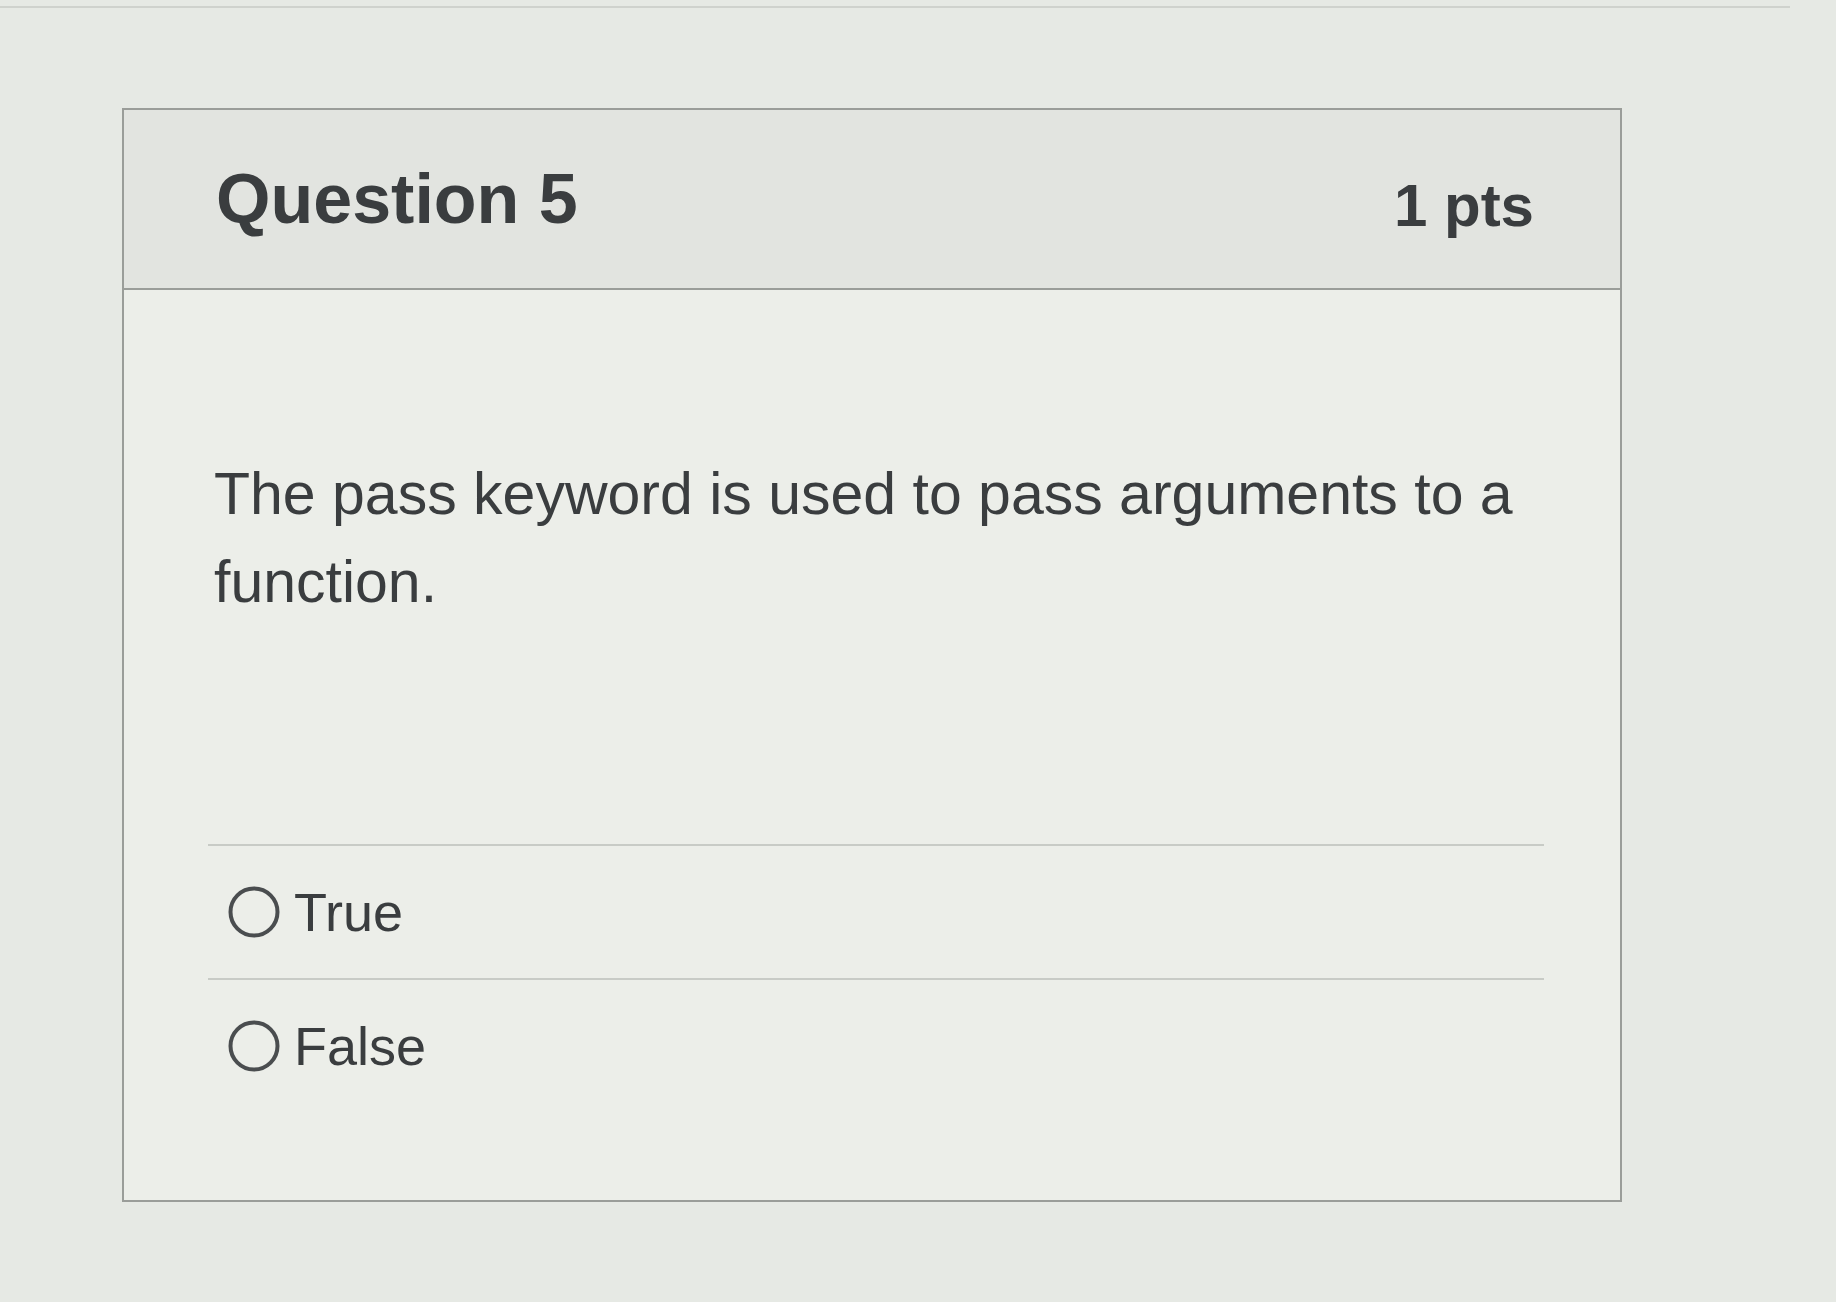  What do you see at coordinates (864, 538) in the screenshot?
I see `question-text: The pass keyword is used to pass arguments to a function.` at bounding box center [864, 538].